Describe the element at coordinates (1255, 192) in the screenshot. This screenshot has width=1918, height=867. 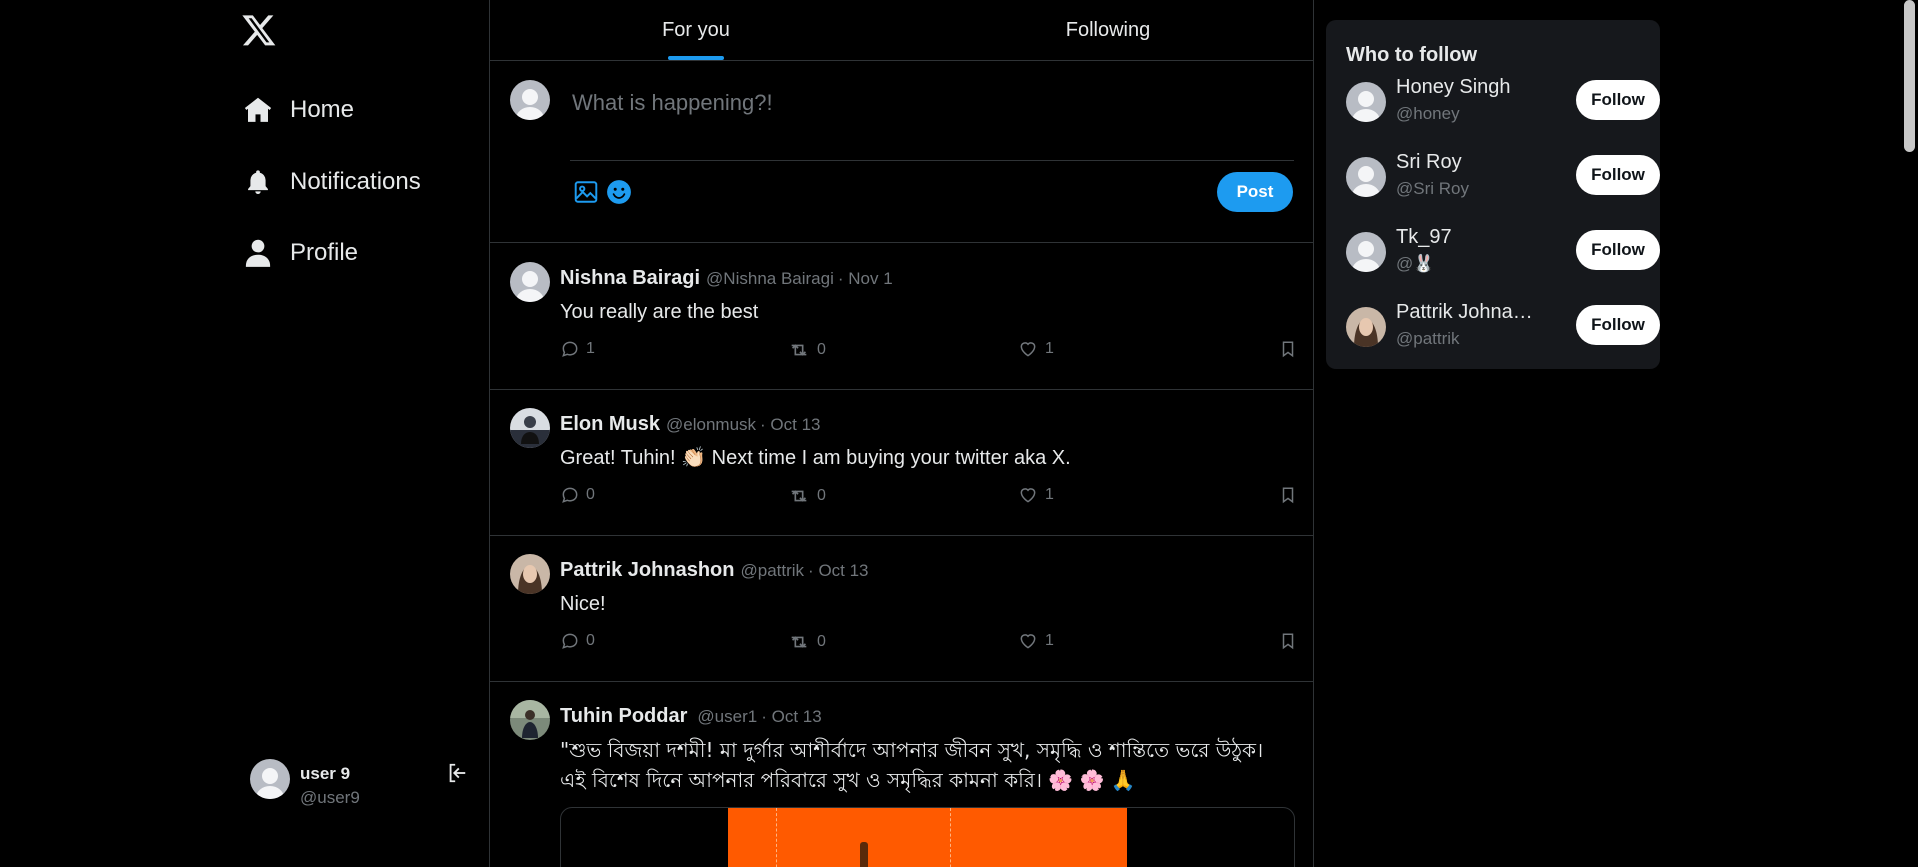
I see `post-button: Post` at that location.